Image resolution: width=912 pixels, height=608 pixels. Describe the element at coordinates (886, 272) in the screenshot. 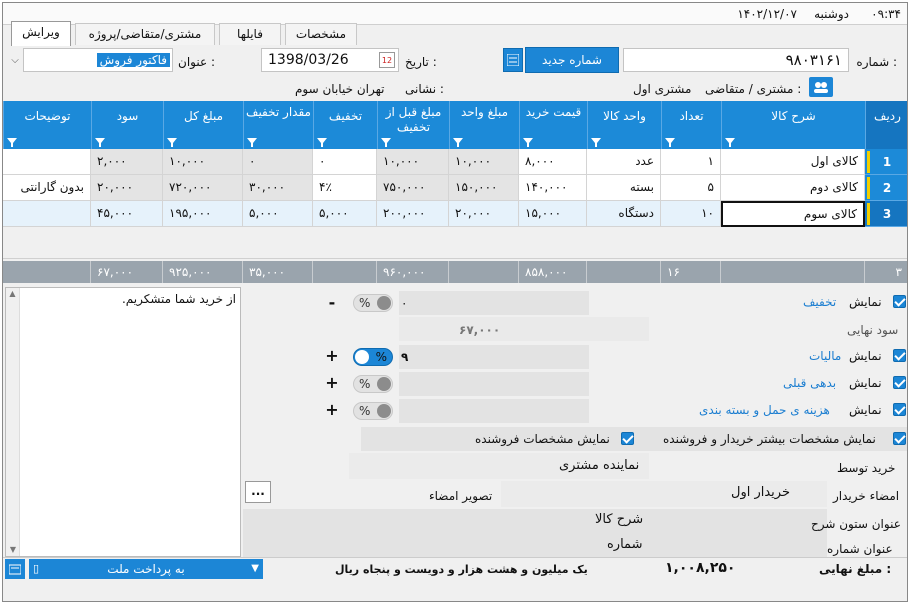

I see `footer-count: ۳` at that location.